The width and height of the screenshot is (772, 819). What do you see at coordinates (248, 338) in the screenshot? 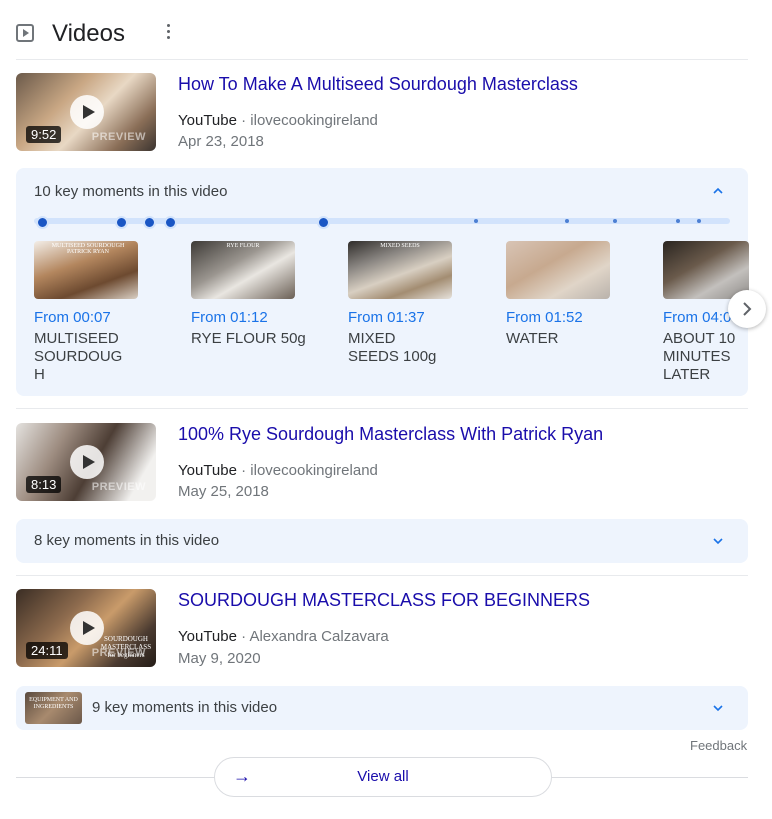
I see `moment-label: RYE FLOUR 50g` at bounding box center [248, 338].